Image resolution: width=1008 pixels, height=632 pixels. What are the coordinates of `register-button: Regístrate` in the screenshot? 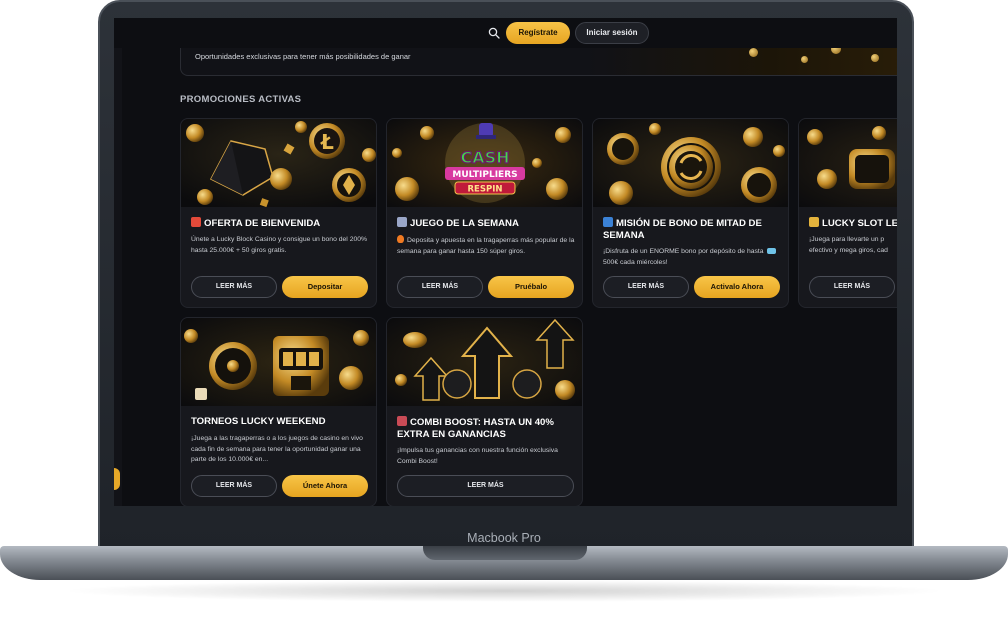 It's located at (538, 33).